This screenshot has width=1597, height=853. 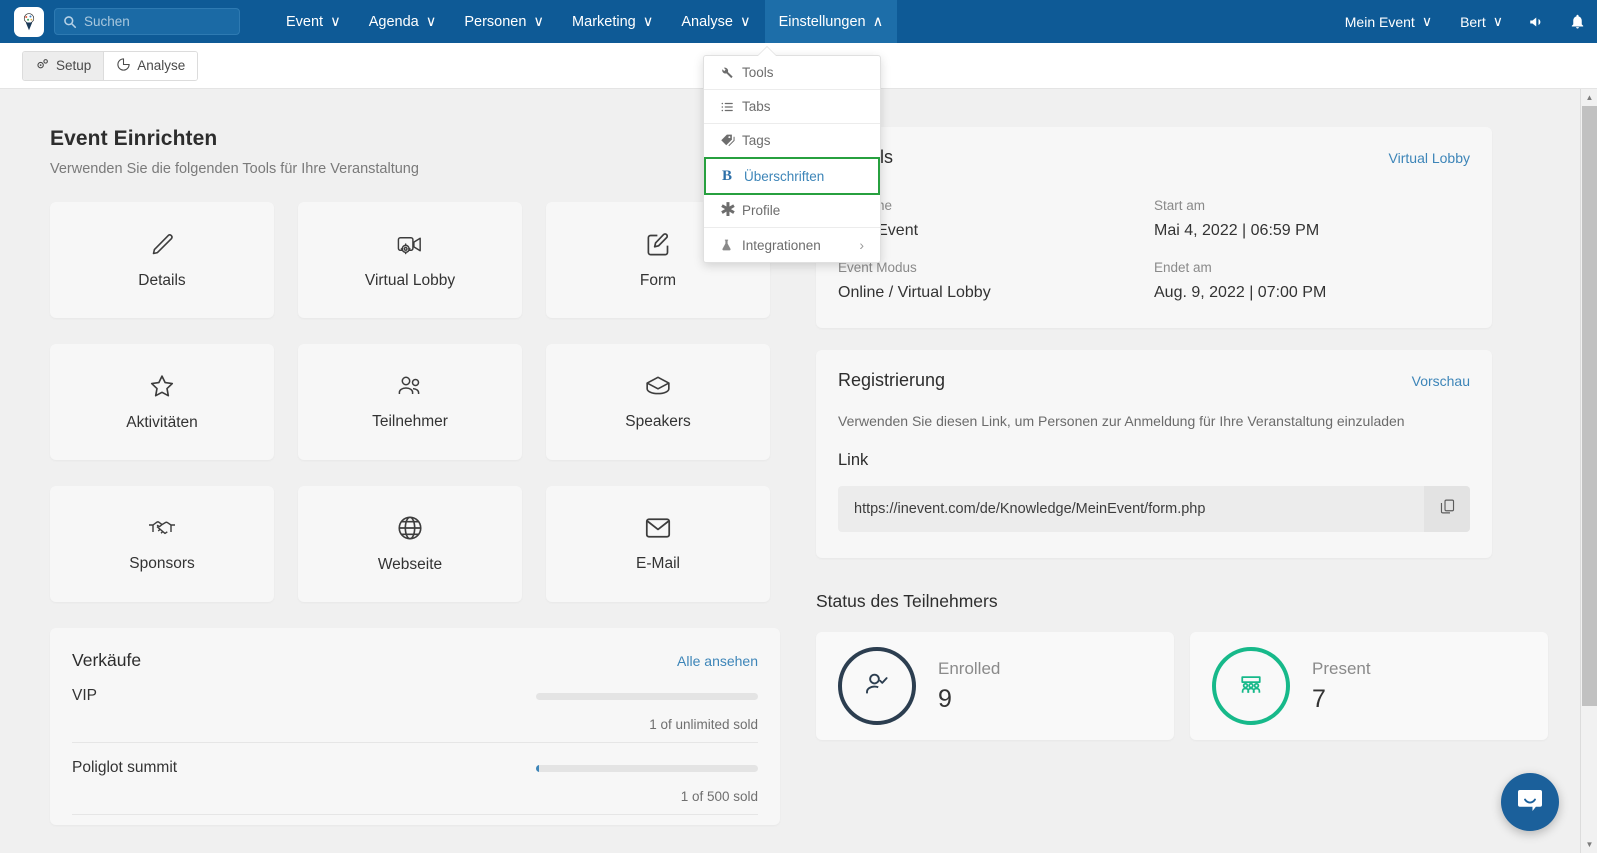 What do you see at coordinates (1589, 844) in the screenshot?
I see `scroll-down-arrow: ▼` at bounding box center [1589, 844].